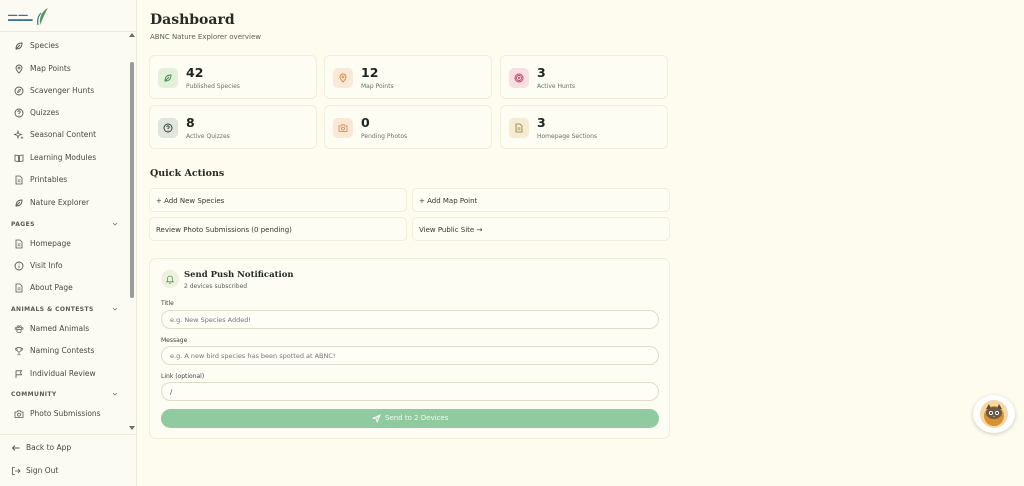  Describe the element at coordinates (451, 230) in the screenshot. I see `button-label: View Public Site →` at that location.